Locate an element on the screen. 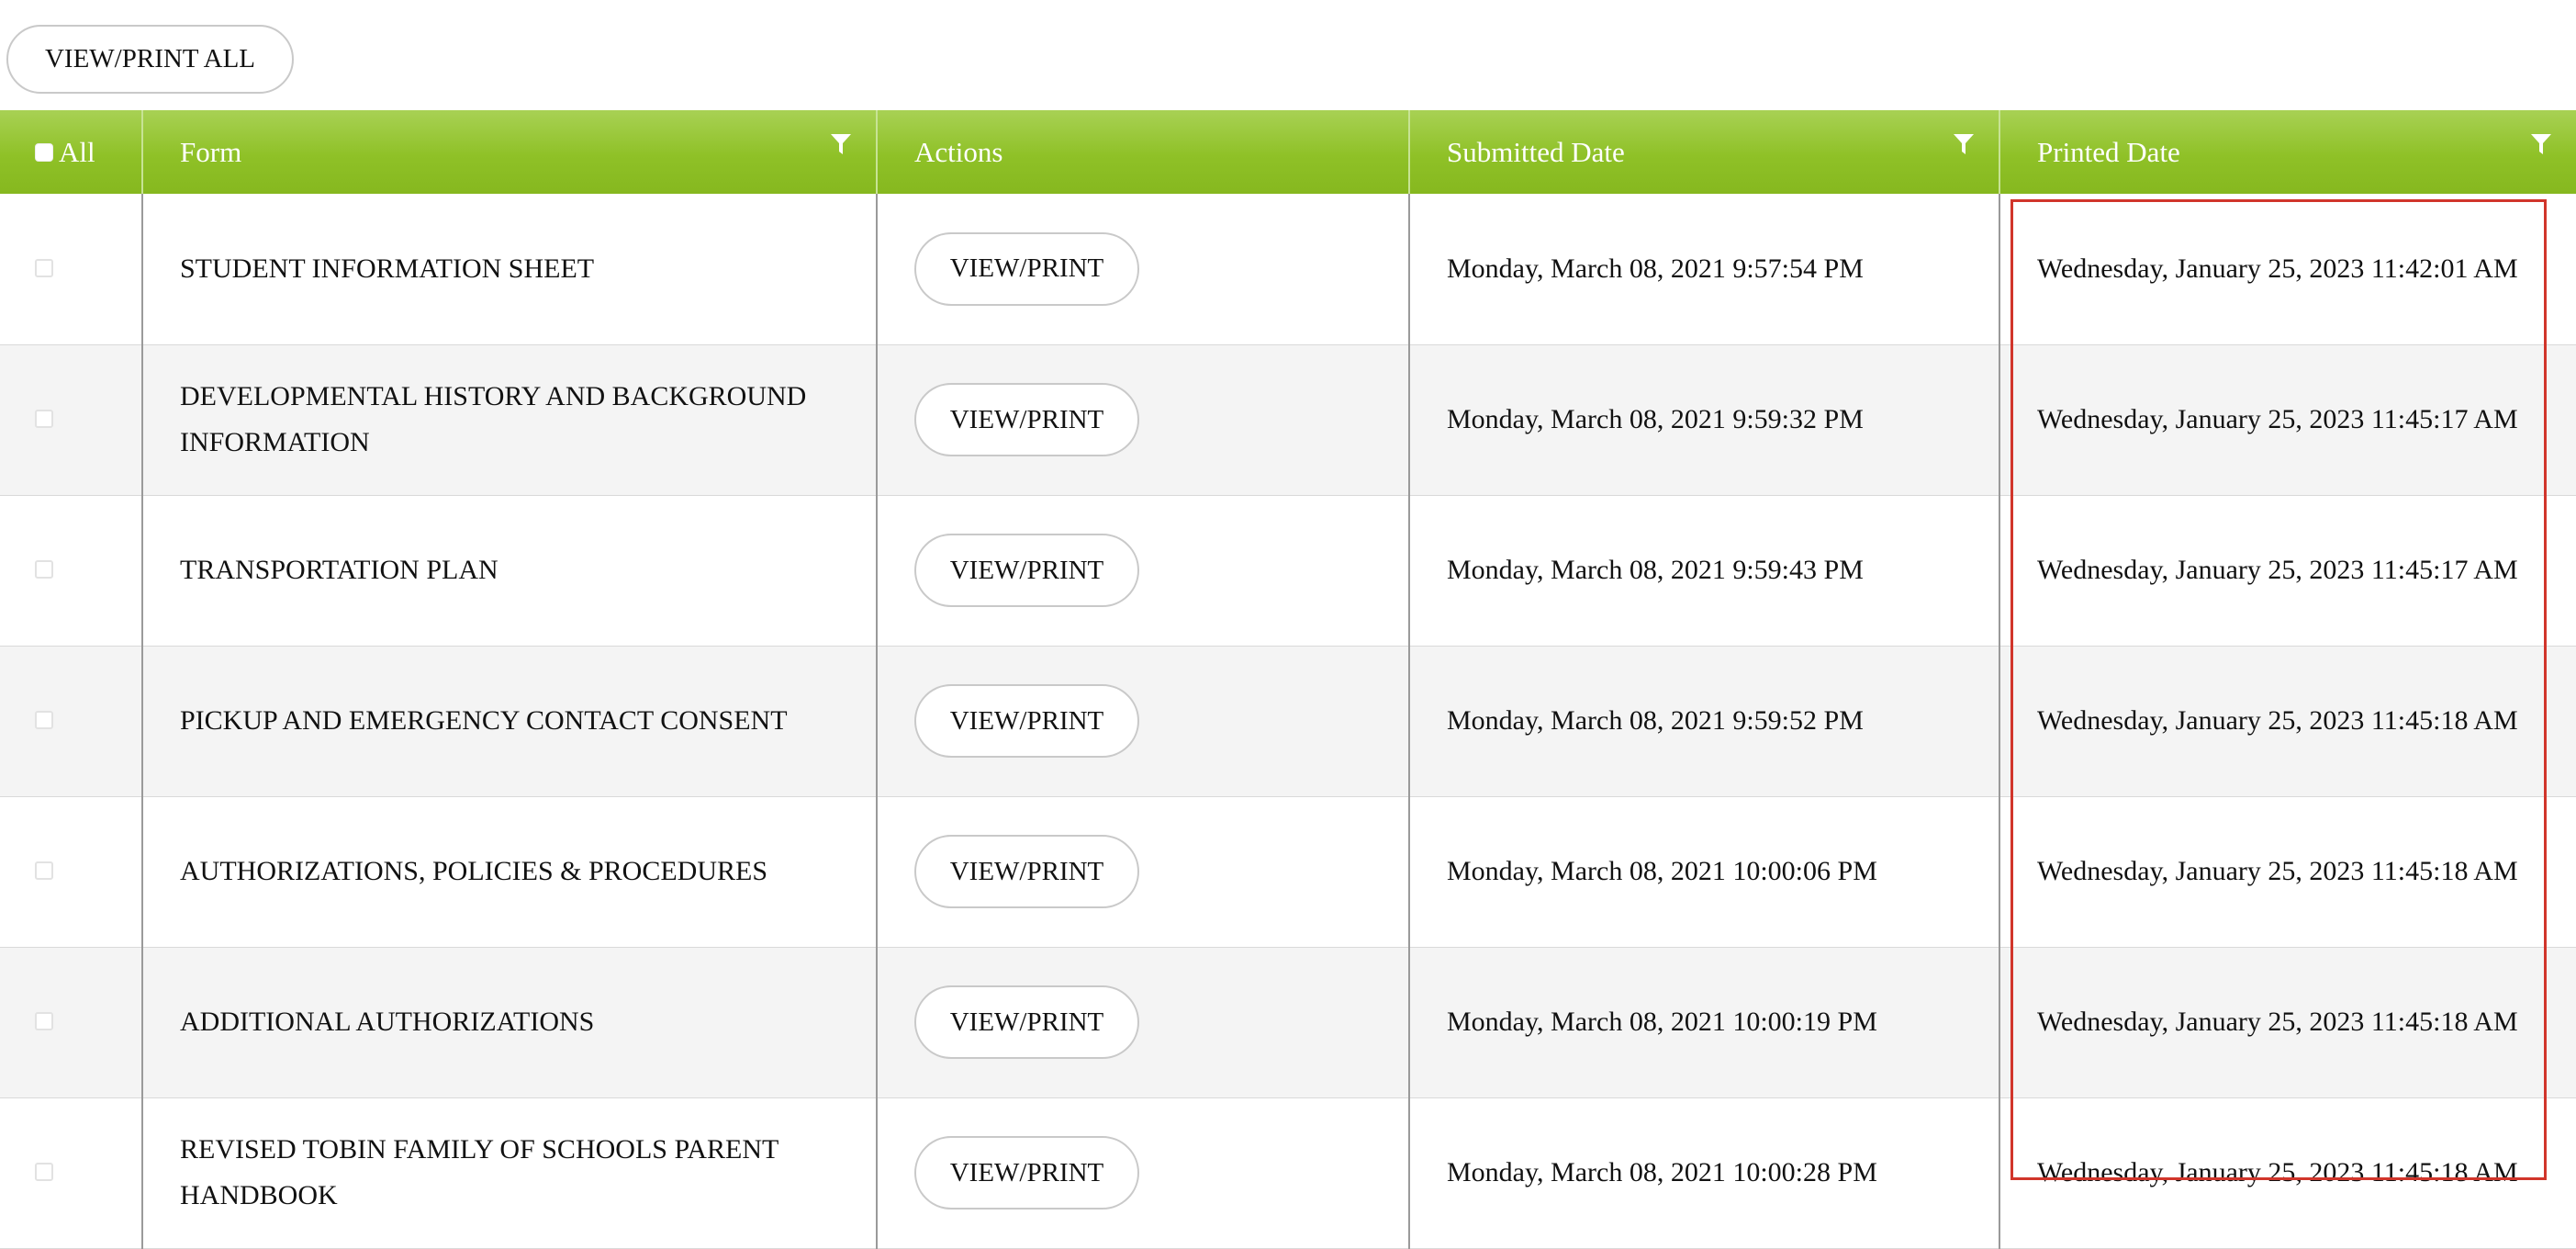 This screenshot has height=1249, width=2576. form-name-cell: AUTHORIZATIONS, POLICIES & PROCEDURES is located at coordinates (510, 872).